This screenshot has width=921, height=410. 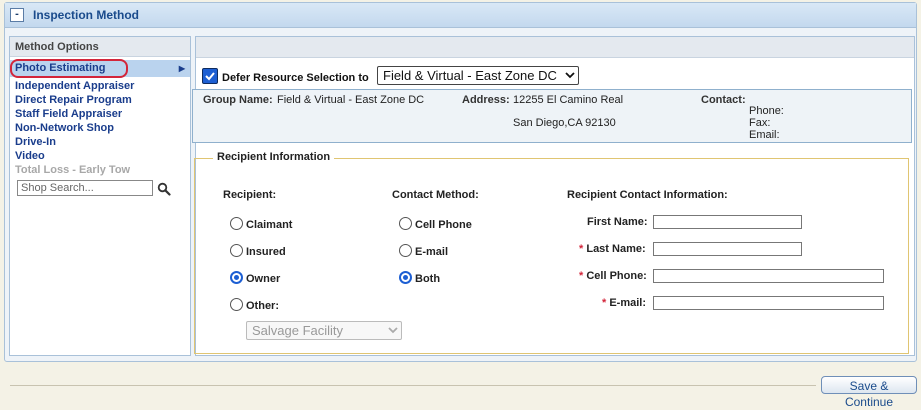 What do you see at coordinates (236, 250) in the screenshot?
I see `radio-insured` at bounding box center [236, 250].